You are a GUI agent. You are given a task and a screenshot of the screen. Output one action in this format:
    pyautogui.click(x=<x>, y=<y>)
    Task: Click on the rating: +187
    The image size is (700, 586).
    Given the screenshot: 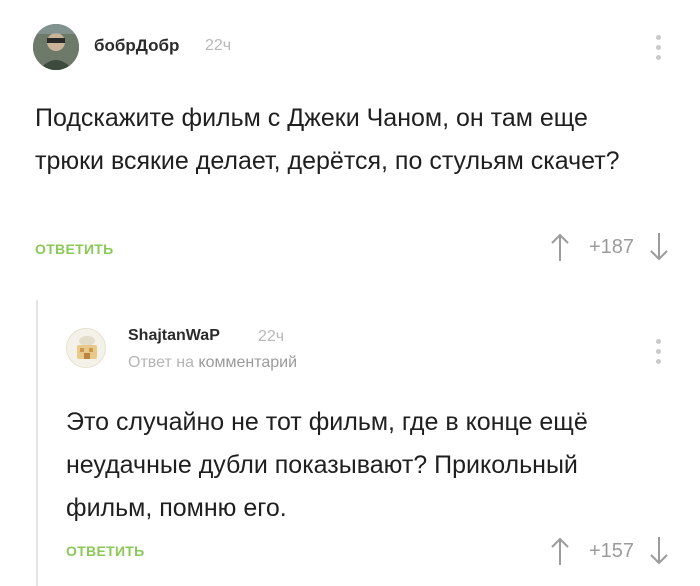 What is the action you would take?
    pyautogui.click(x=609, y=247)
    